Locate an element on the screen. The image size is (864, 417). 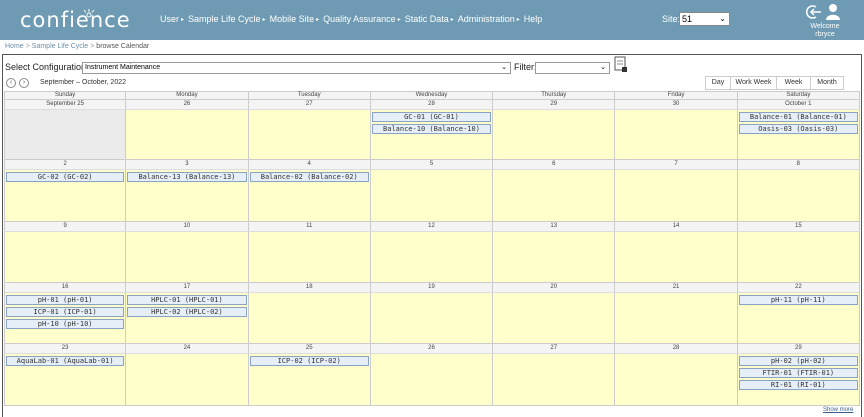
calendar-event: GC-02 (GC-02) is located at coordinates (65, 177).